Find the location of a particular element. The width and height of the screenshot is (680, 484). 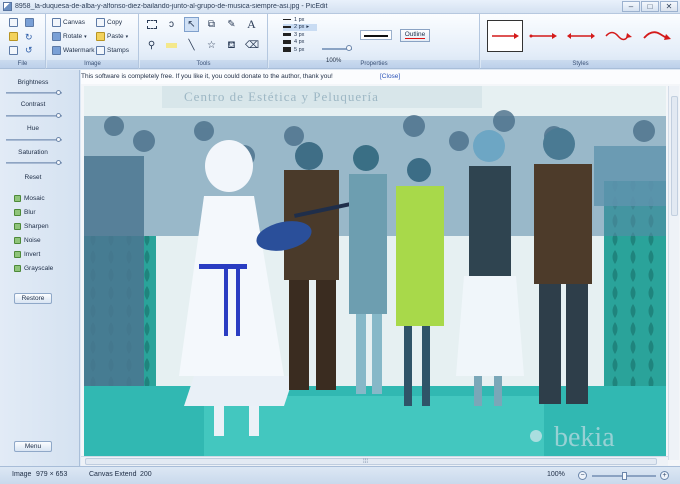

contrast-slider is located at coordinates (34, 115).